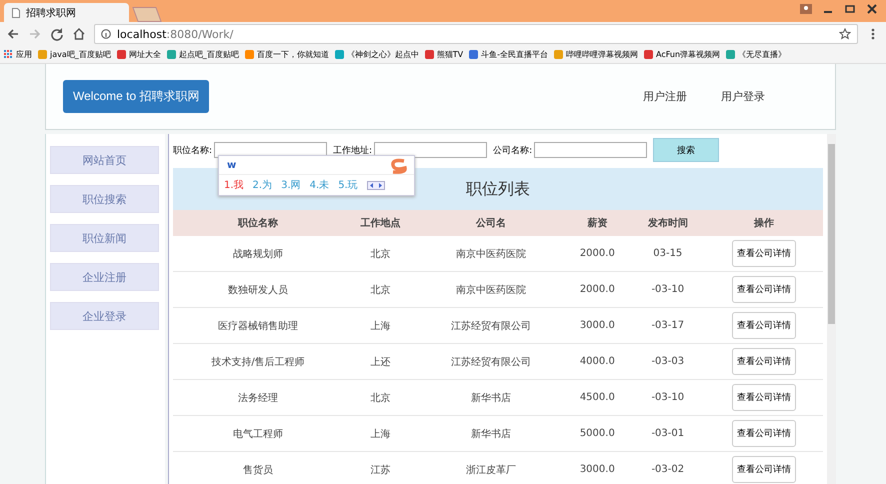 This screenshot has height=484, width=886. What do you see at coordinates (667, 433) in the screenshot?
I see `table-cell: -03-01` at bounding box center [667, 433].